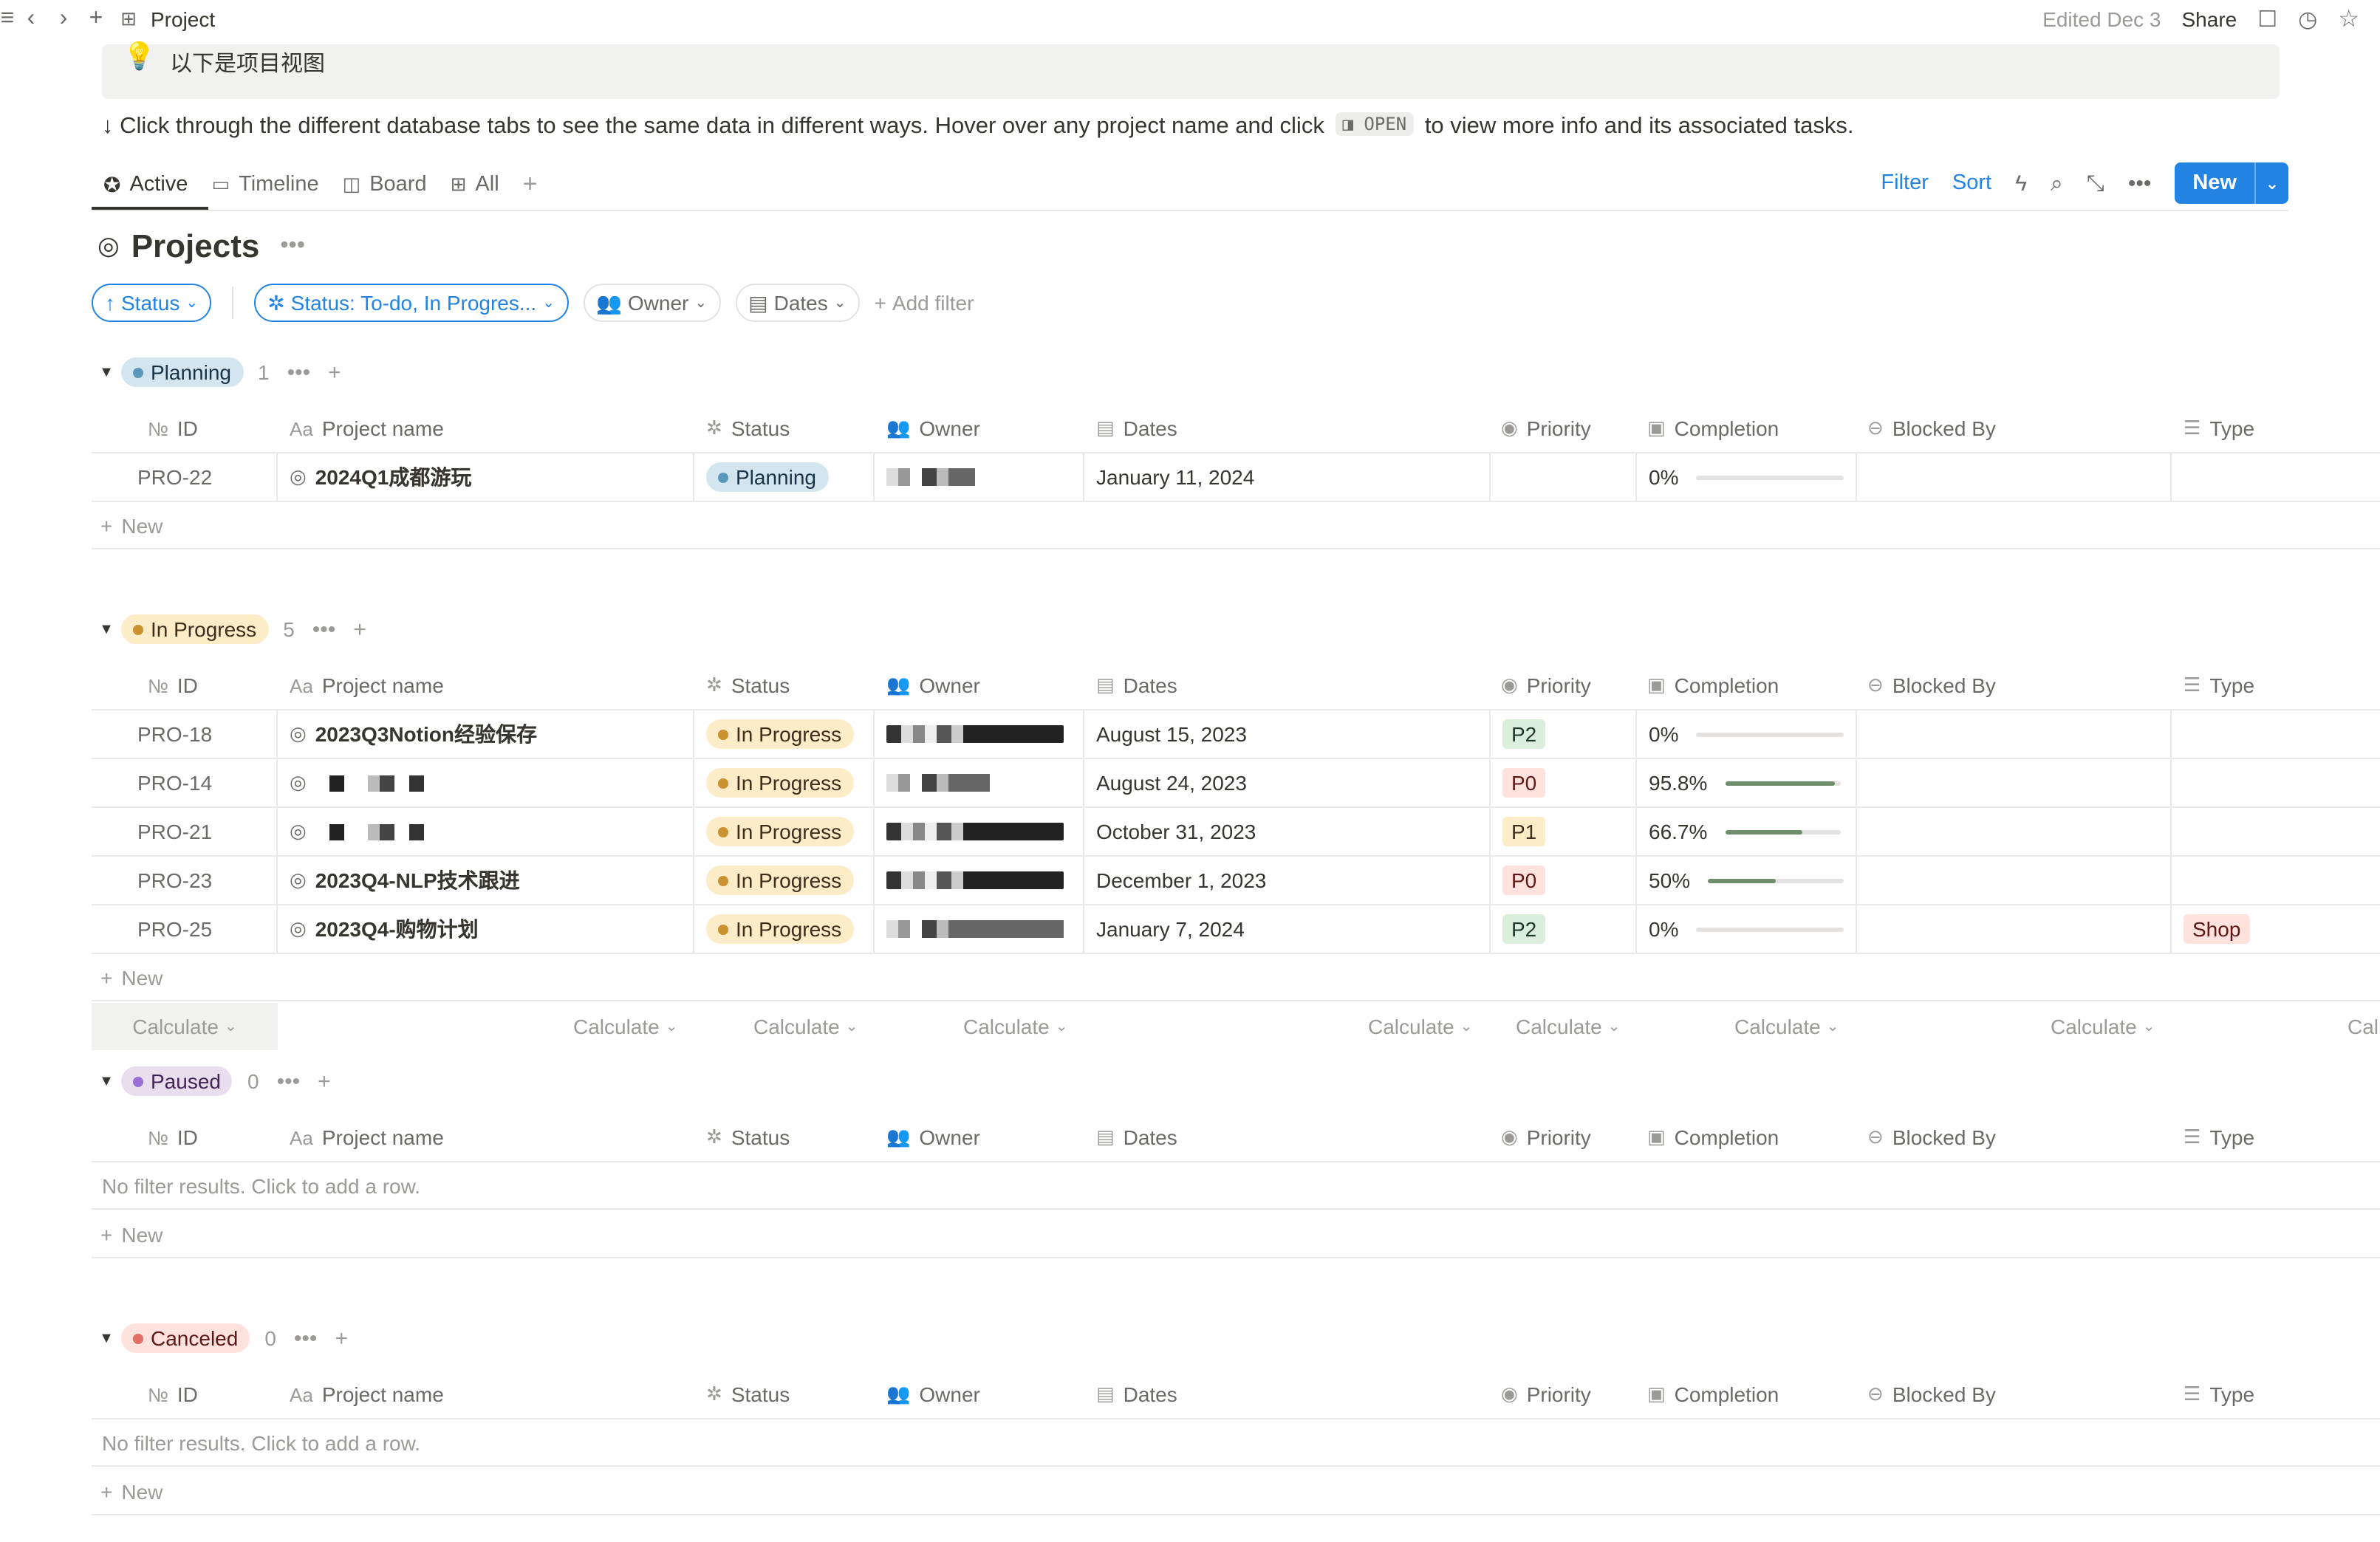 This screenshot has width=2380, height=1542. I want to click on cell-dates: October 31, 2023, so click(1287, 832).